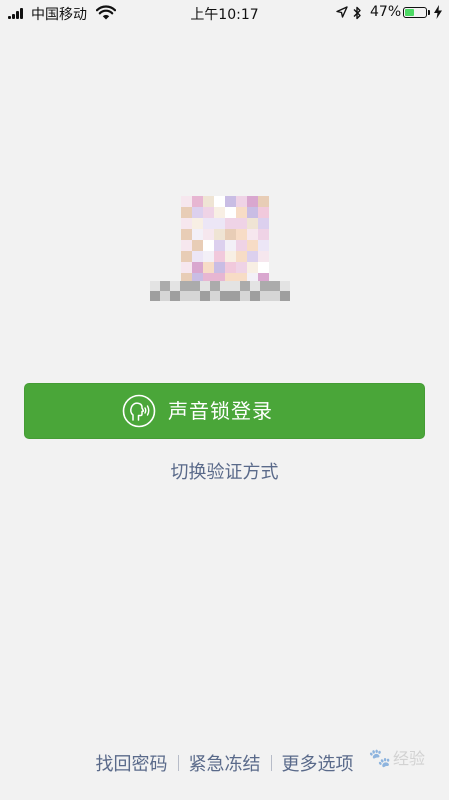 Image resolution: width=449 pixels, height=800 pixels. What do you see at coordinates (220, 411) in the screenshot?
I see `voice-lock-login-label: 声音锁登录` at bounding box center [220, 411].